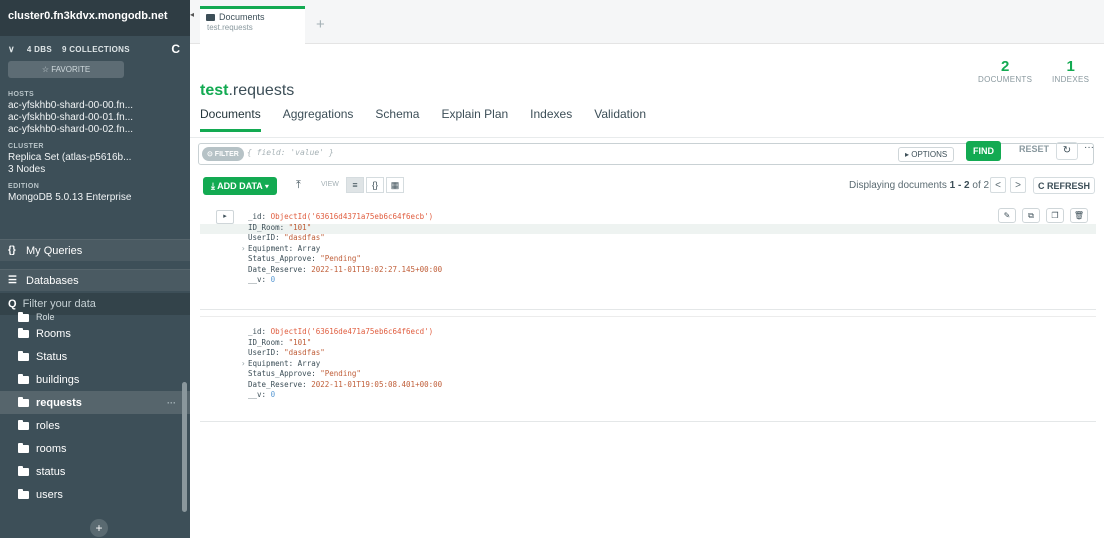 Image resolution: width=1104 pixels, height=538 pixels. I want to click on collection-item-status-lower: status, so click(95, 471).